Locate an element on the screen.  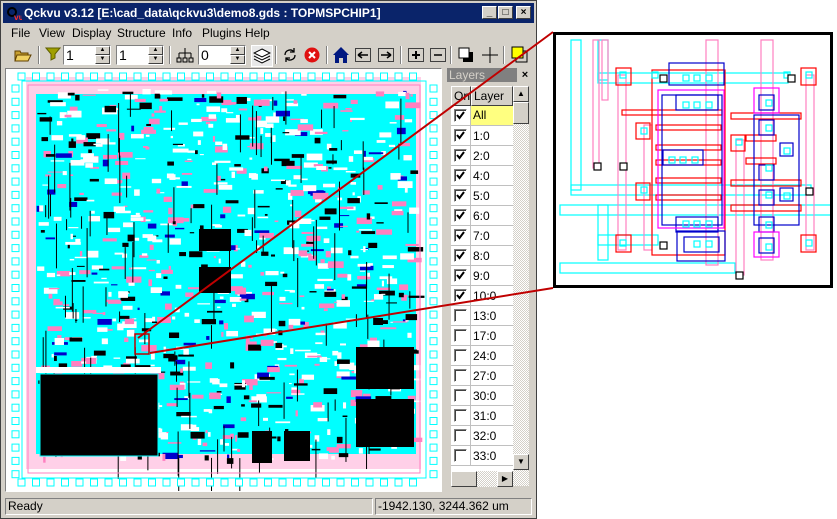
depth-end-spinner: 1 ▲ ▼ is located at coordinates (140, 55).